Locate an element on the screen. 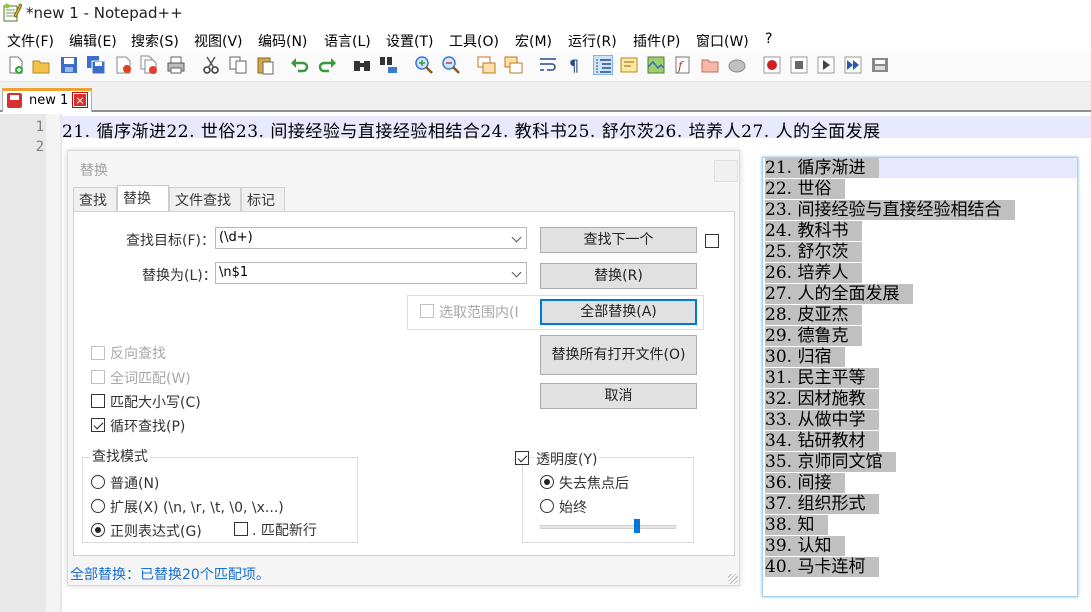 Image resolution: width=1091 pixels, height=612 pixels. result-line: 23. 间接经验与直接经验相结合 is located at coordinates (890, 210).